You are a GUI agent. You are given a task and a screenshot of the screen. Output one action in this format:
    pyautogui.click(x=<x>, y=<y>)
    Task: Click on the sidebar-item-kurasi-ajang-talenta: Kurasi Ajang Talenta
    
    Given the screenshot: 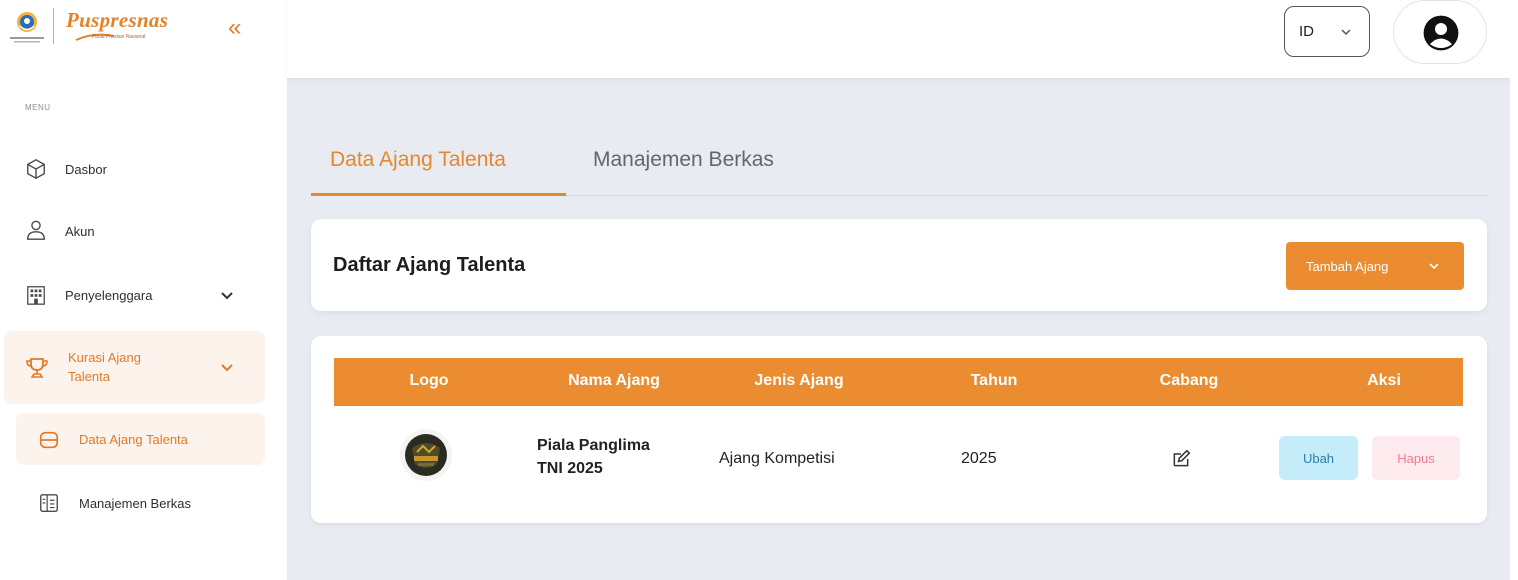 What is the action you would take?
    pyautogui.click(x=134, y=367)
    